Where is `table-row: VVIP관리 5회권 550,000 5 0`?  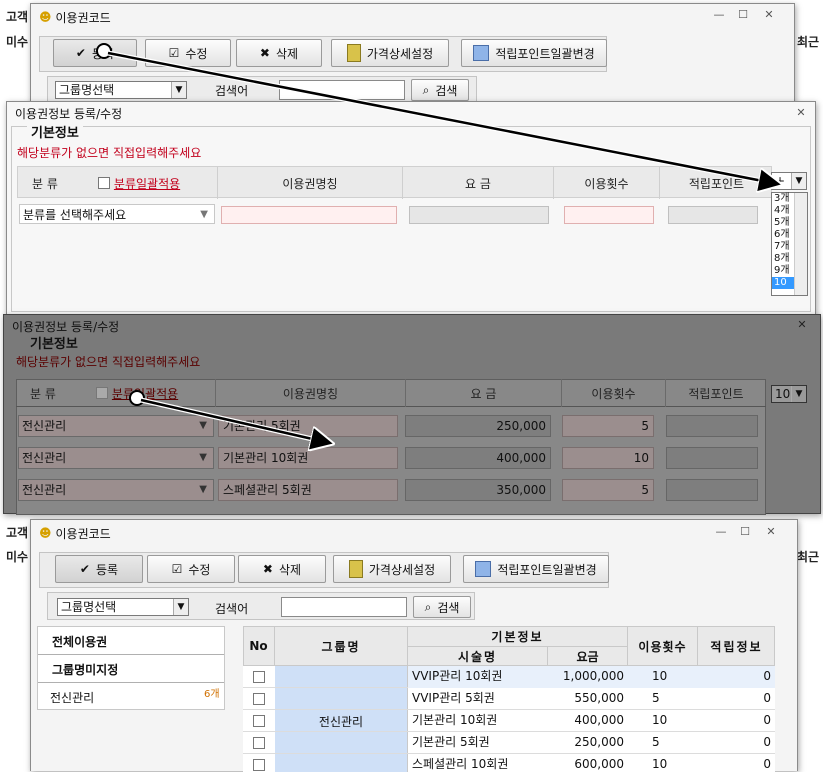 table-row: VVIP관리 5회권 550,000 5 0 is located at coordinates (509, 699).